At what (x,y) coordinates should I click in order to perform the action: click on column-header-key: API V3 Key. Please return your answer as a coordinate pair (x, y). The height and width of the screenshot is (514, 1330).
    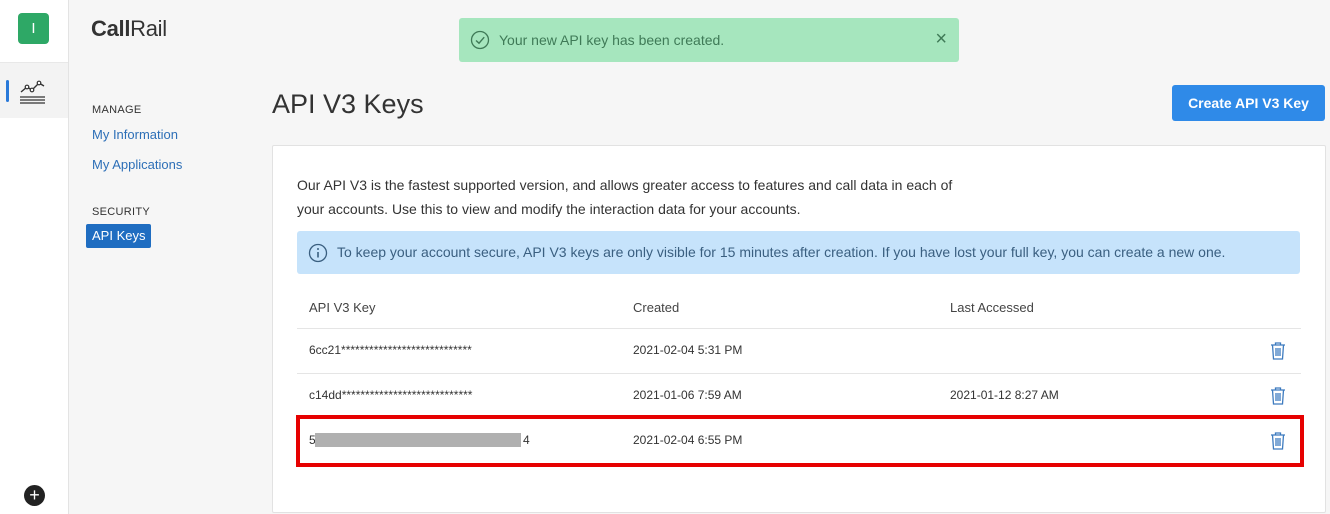
    Looking at the image, I should click on (342, 307).